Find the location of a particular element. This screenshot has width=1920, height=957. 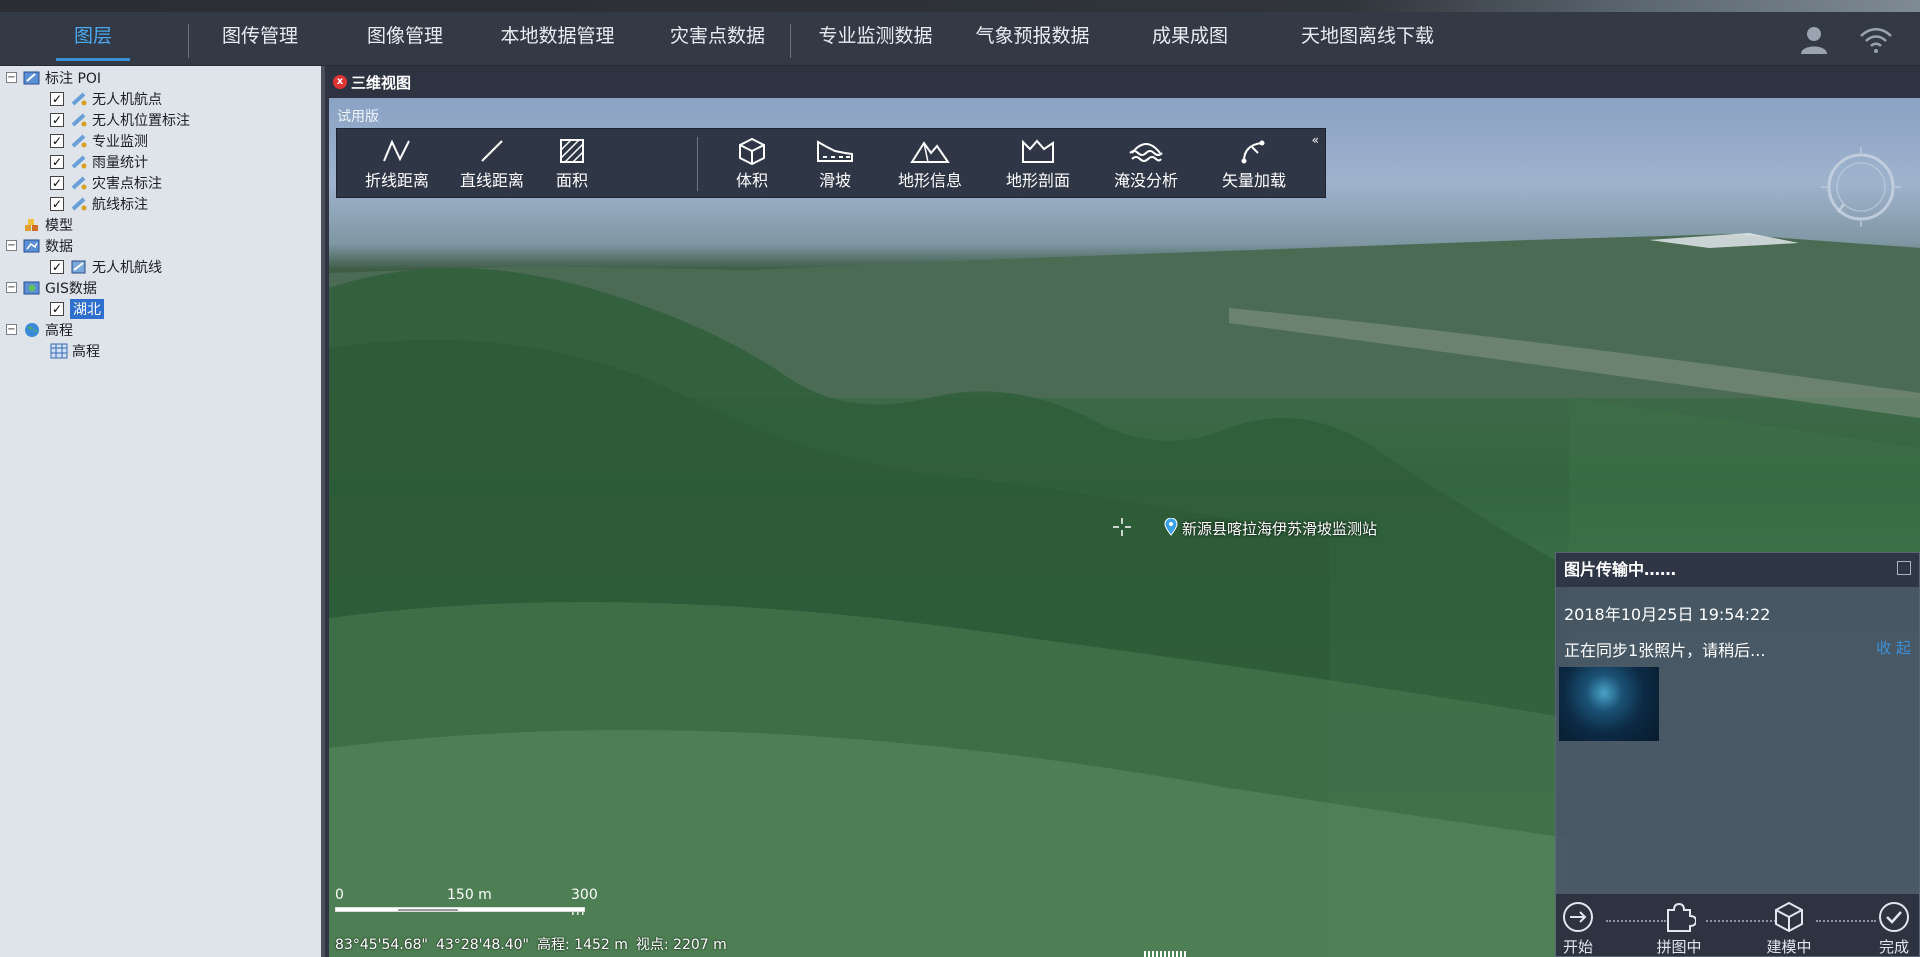

tree-node-poi: − 标注 POI is located at coordinates (53, 77).